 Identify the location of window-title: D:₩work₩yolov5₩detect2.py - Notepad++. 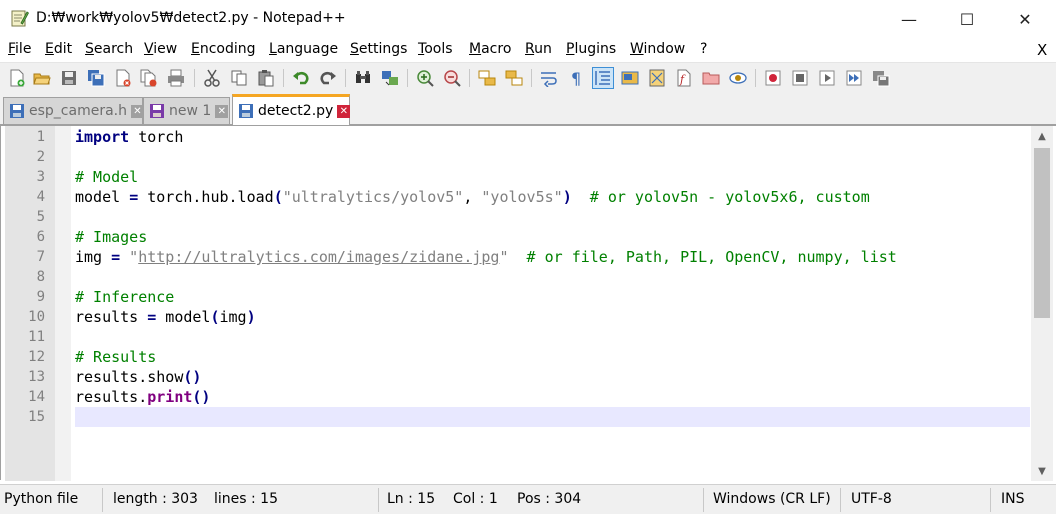
(191, 18).